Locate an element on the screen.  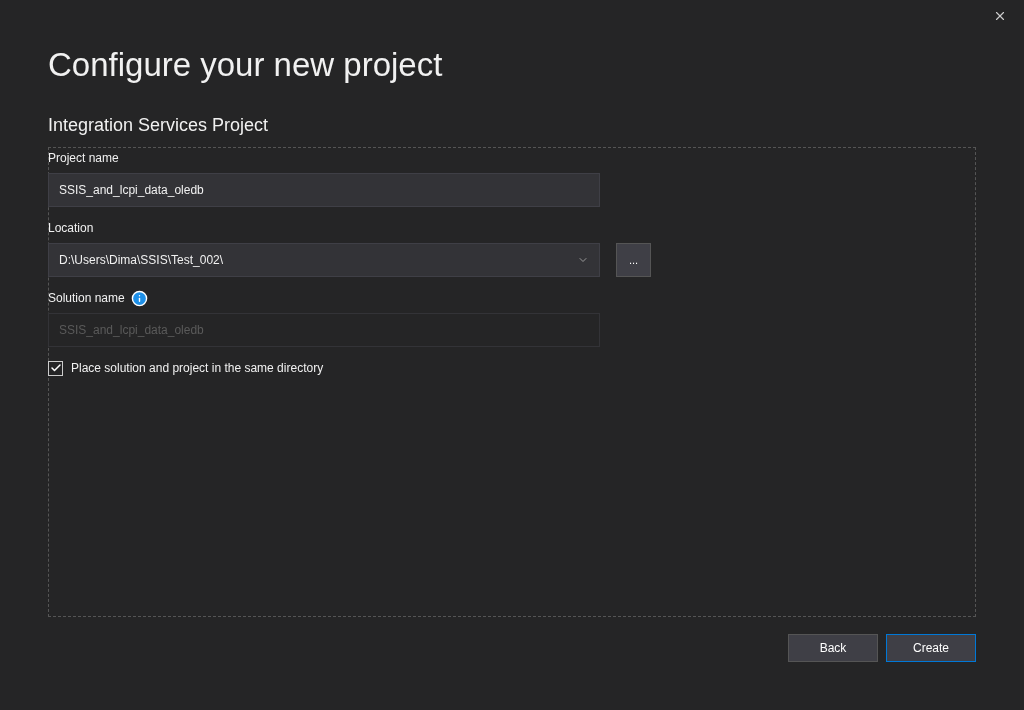
input-field: SSIS_and_lcpi_data_oledb is located at coordinates (324, 190).